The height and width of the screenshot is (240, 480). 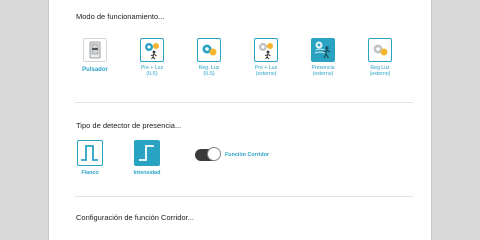 I want to click on detector-label: Flanco, so click(x=90, y=173).